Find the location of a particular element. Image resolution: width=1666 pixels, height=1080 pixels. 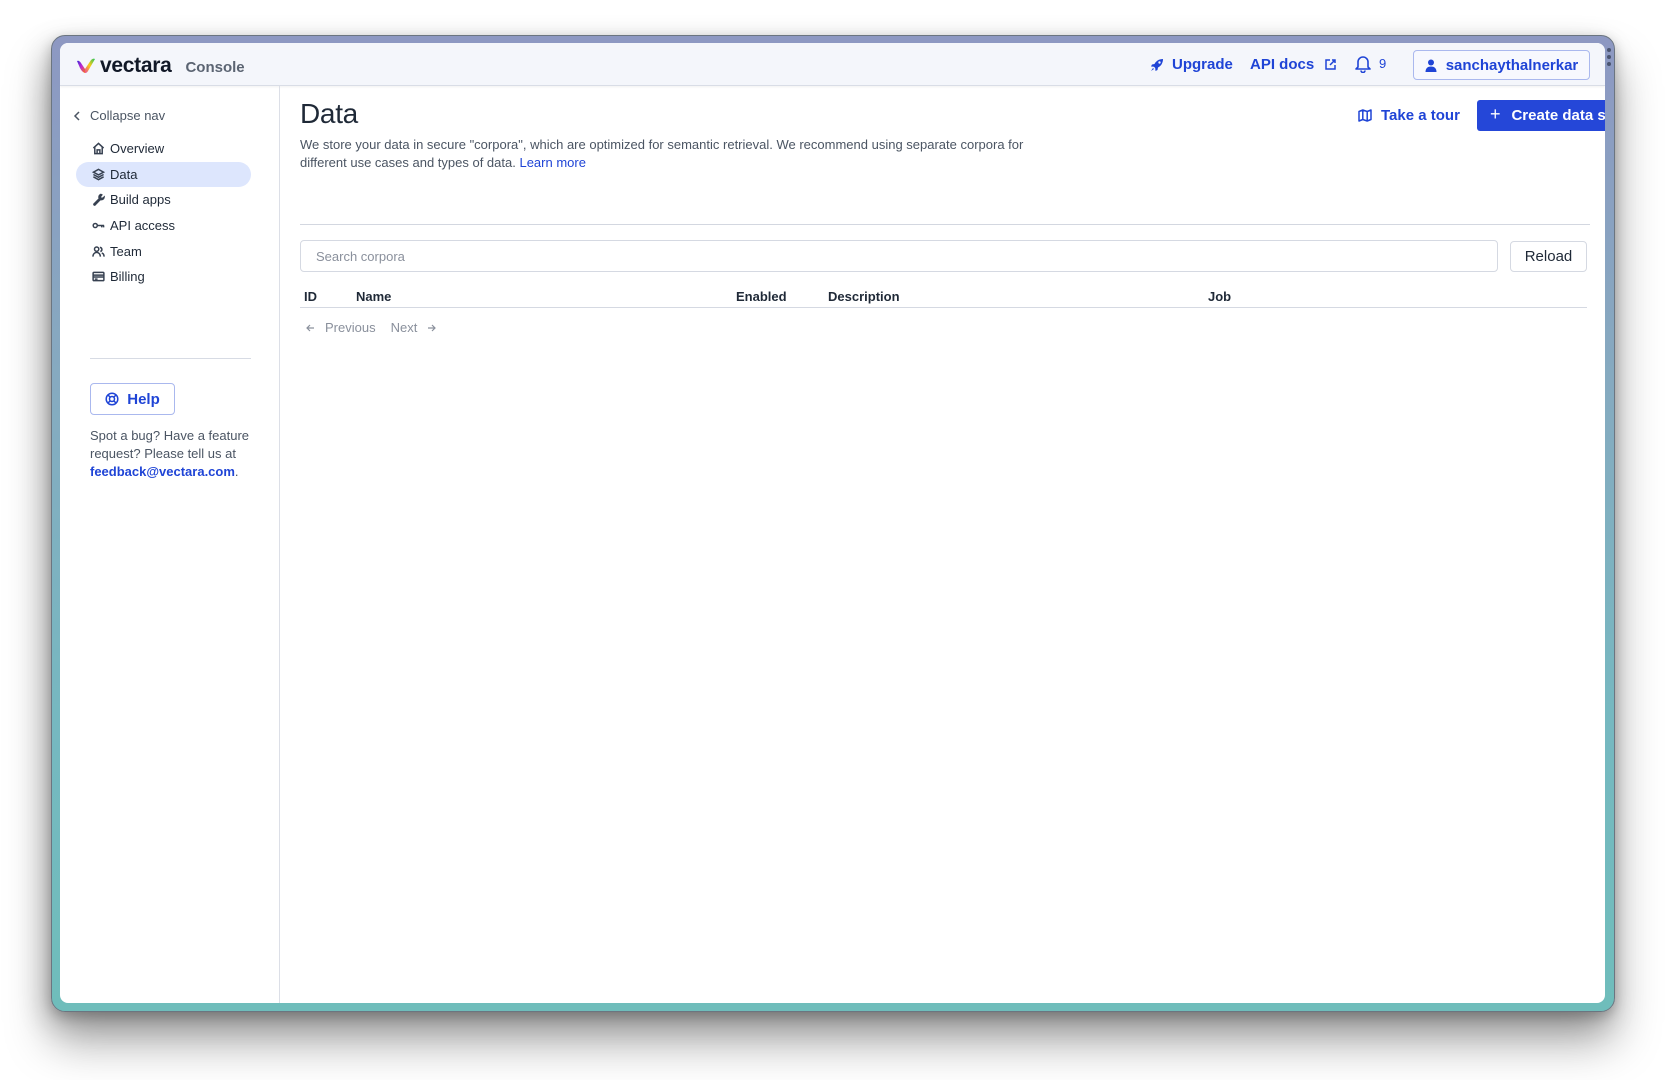

corpora-table-header: ID Name Enabled Description Job is located at coordinates (943, 297).